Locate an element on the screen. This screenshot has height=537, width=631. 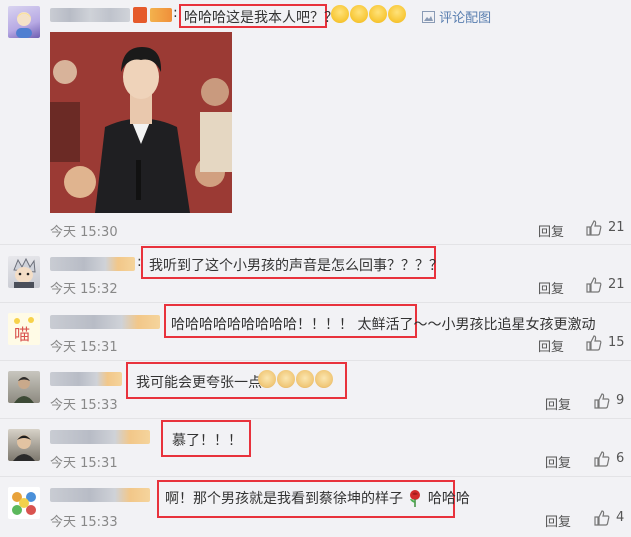
review-image-link: 评论配图 is located at coordinates (456, 16).